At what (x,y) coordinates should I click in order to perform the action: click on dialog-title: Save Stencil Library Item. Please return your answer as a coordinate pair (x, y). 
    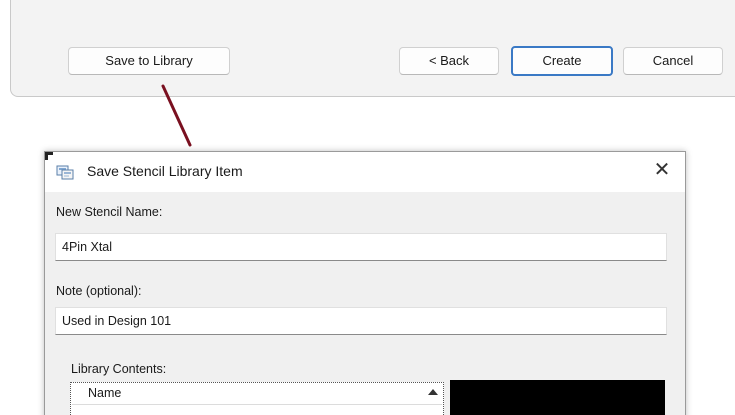
    Looking at the image, I should click on (165, 171).